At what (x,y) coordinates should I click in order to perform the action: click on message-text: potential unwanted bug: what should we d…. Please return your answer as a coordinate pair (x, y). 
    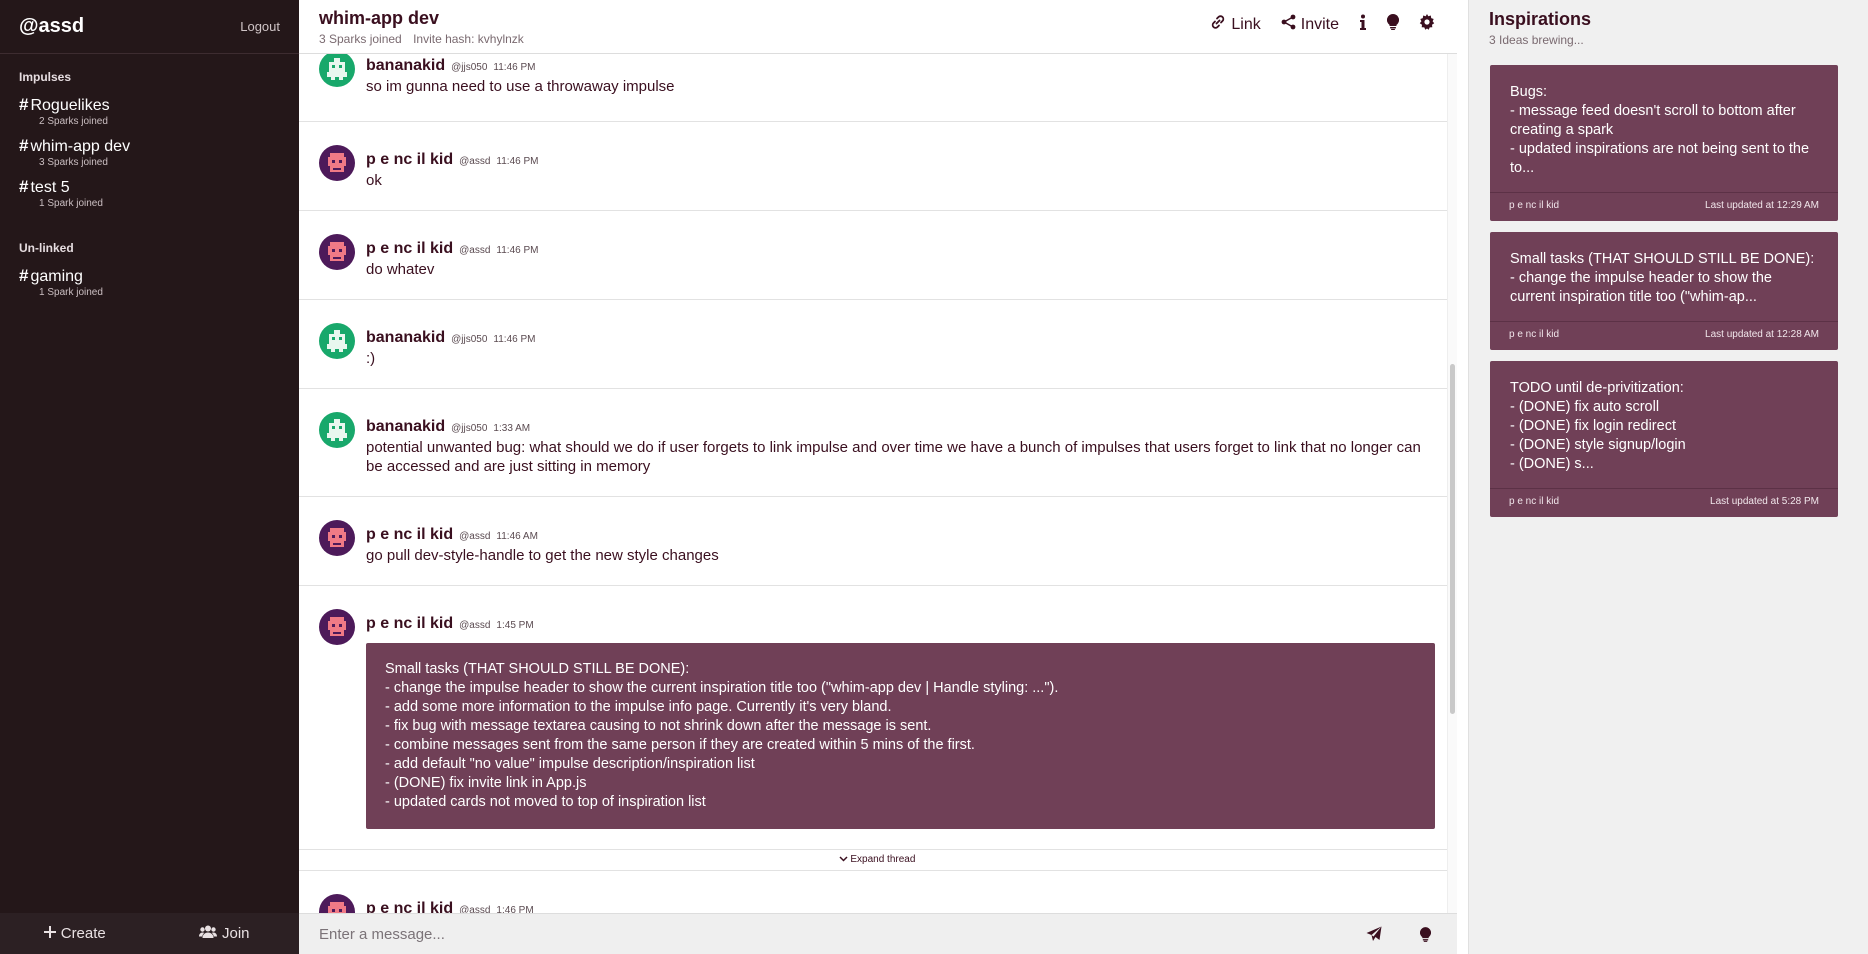
    Looking at the image, I should click on (893, 457).